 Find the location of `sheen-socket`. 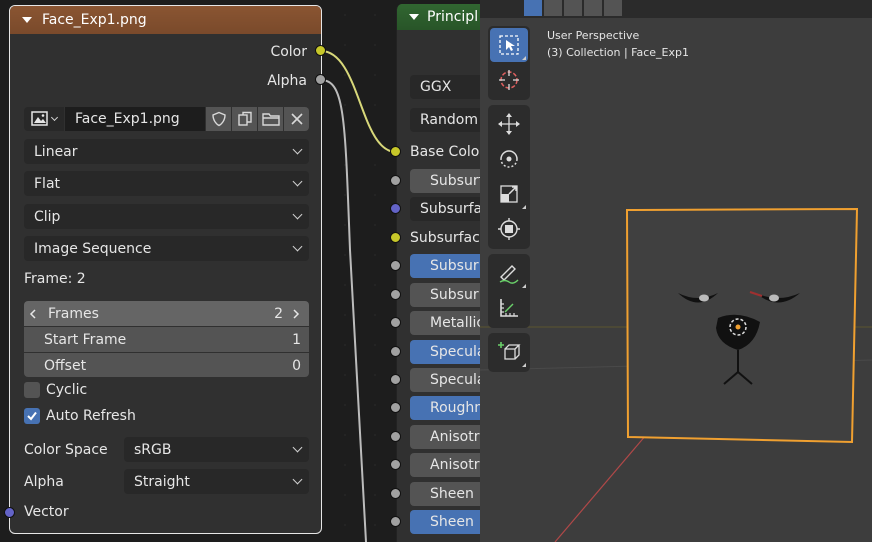

sheen-socket is located at coordinates (395, 493).